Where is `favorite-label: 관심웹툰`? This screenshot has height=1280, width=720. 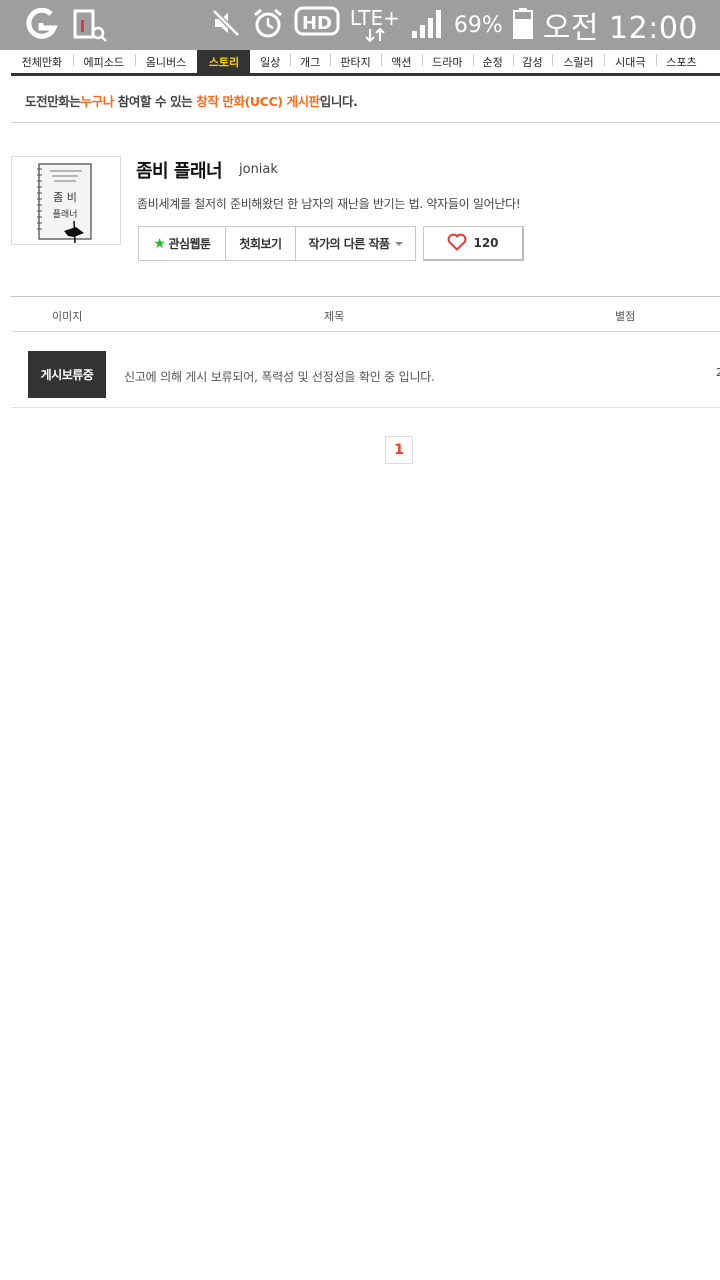
favorite-label: 관심웹툰 is located at coordinates (189, 244).